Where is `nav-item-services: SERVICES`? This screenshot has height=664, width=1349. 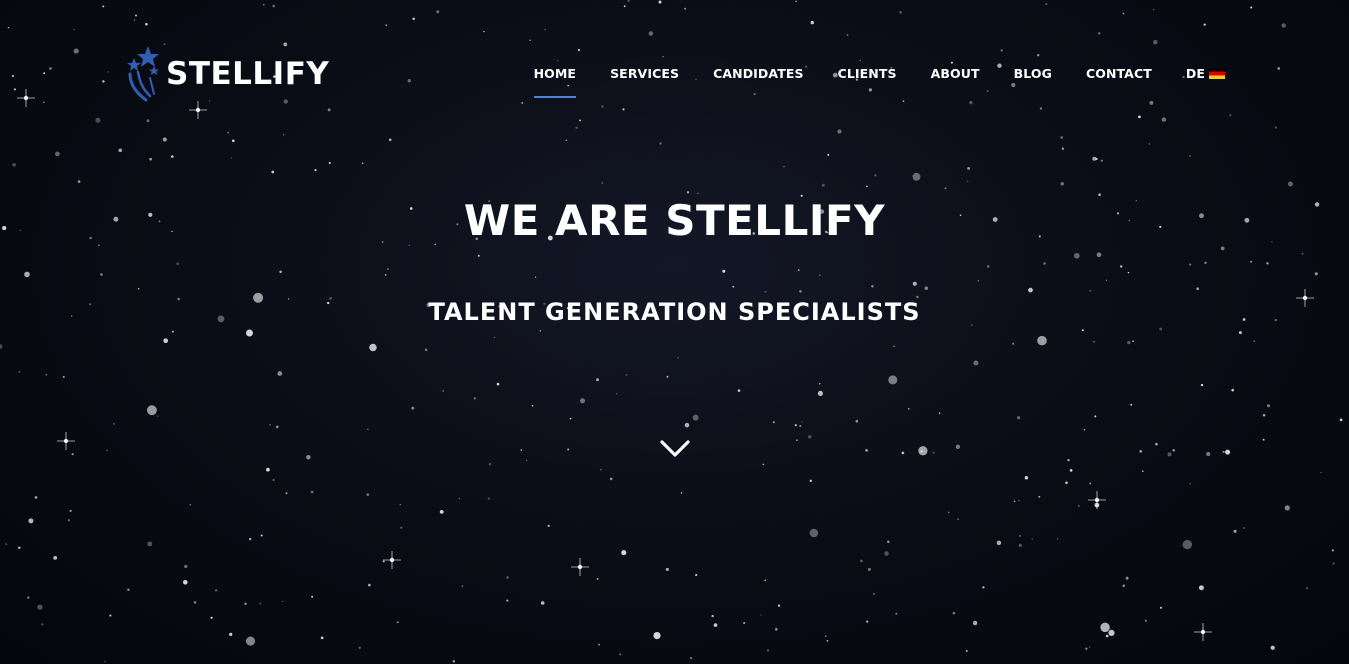
nav-item-services: SERVICES is located at coordinates (644, 80).